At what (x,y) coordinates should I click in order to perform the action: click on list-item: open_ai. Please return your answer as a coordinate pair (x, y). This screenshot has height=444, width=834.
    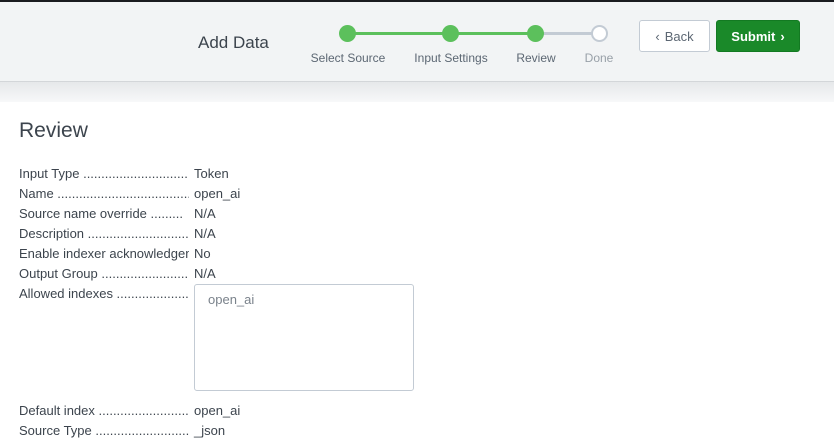
    Looking at the image, I should click on (231, 299).